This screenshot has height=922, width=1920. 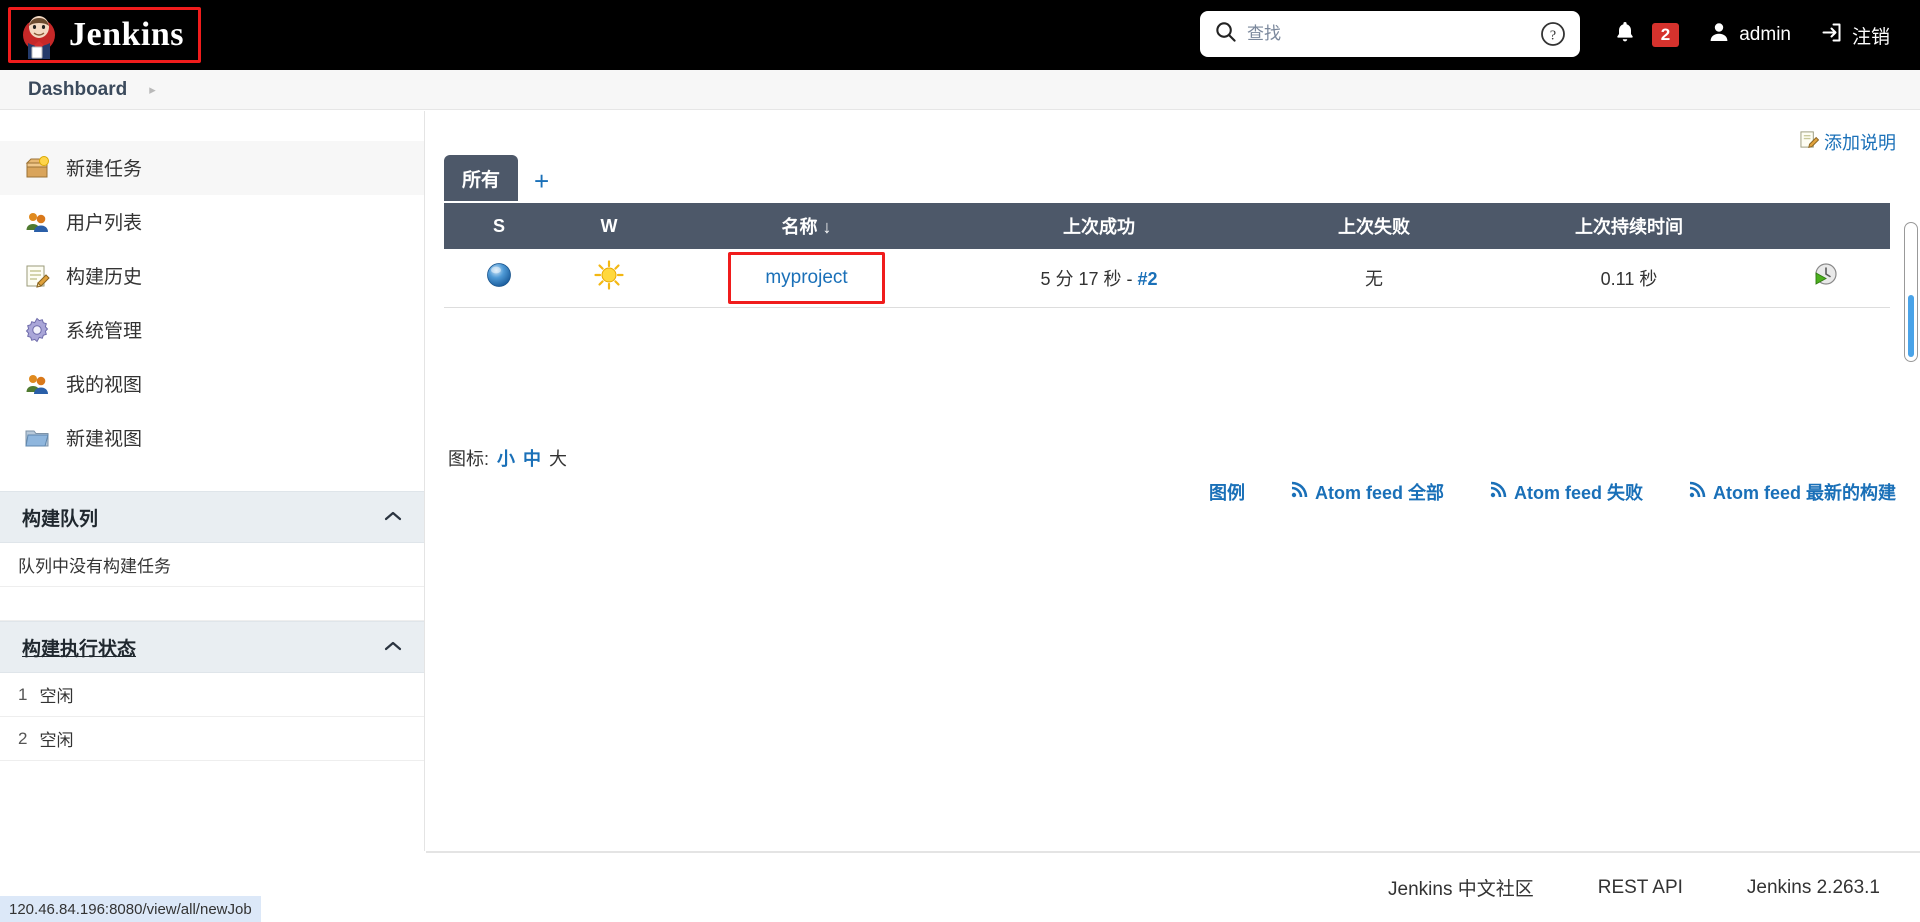 I want to click on job-link-myproject: myproject, so click(x=806, y=277).